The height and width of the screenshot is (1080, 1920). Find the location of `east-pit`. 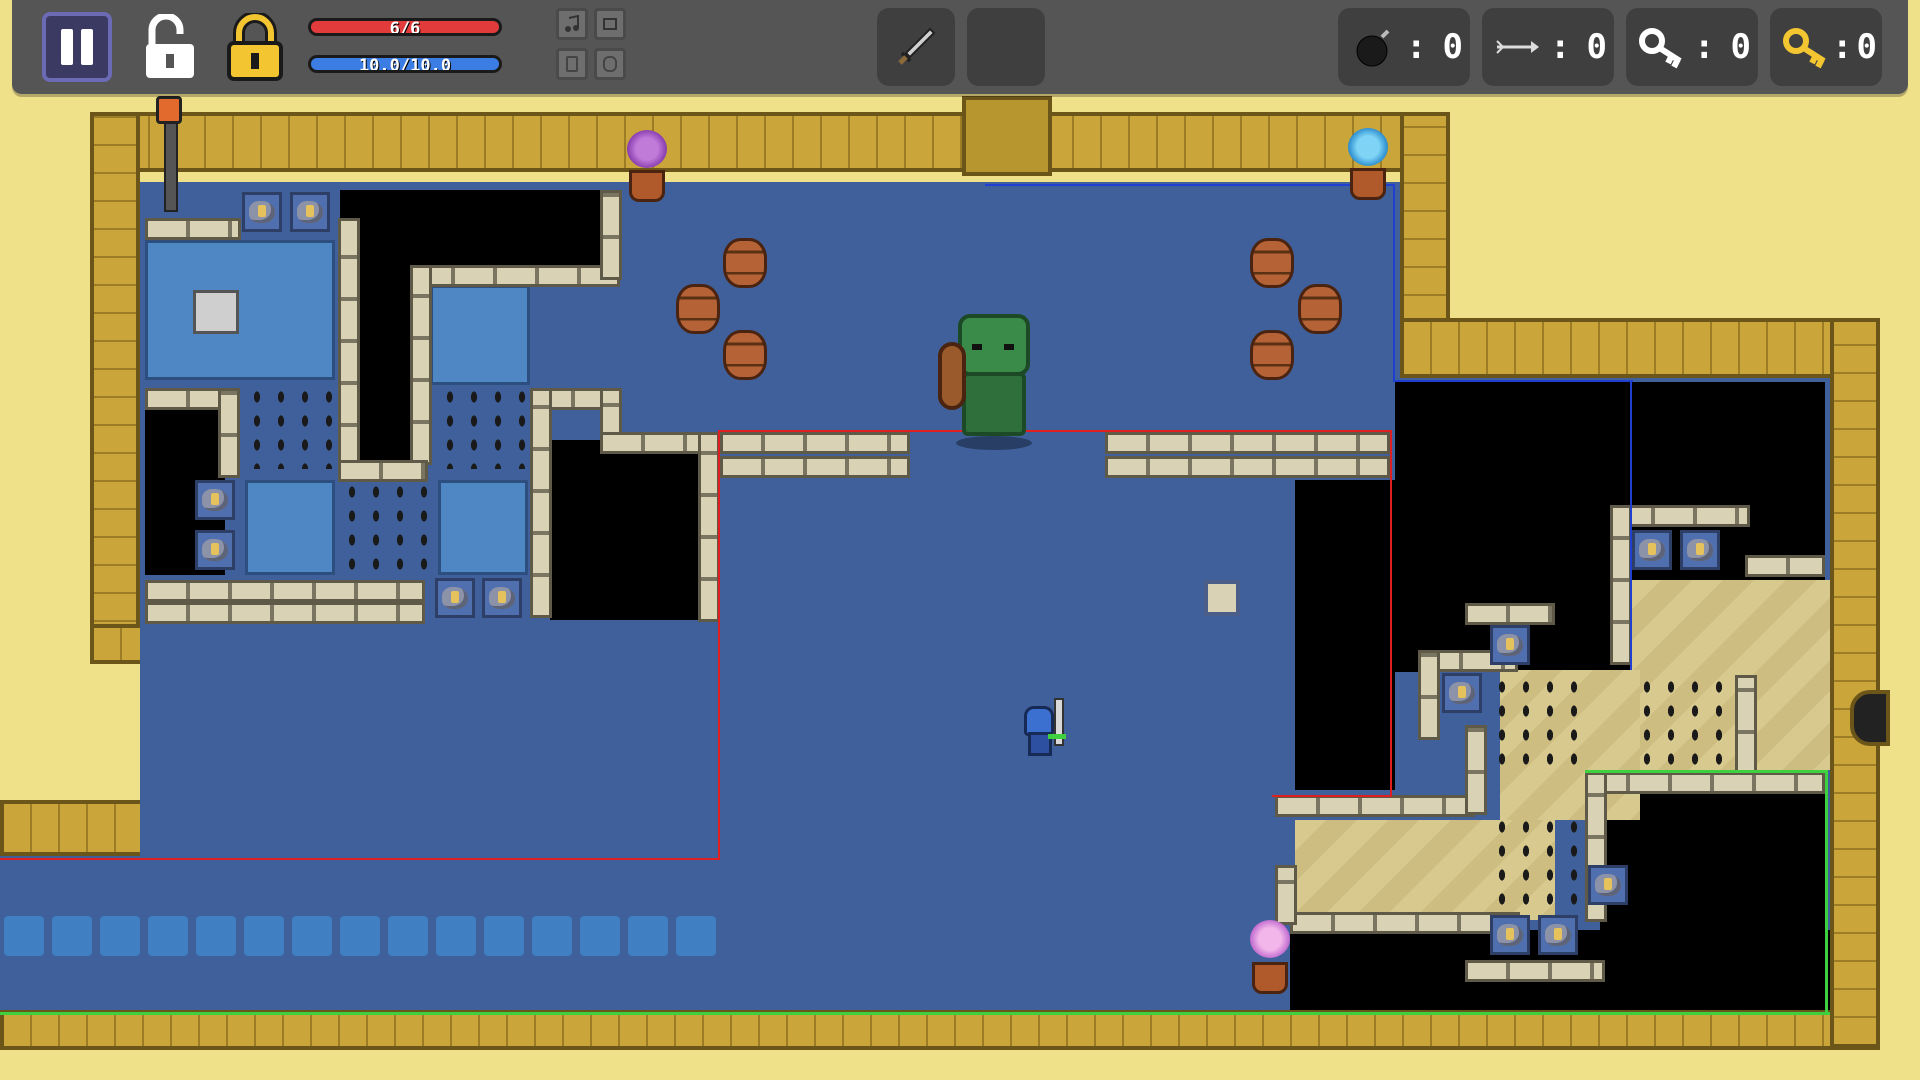

east-pit is located at coordinates (1345, 635).